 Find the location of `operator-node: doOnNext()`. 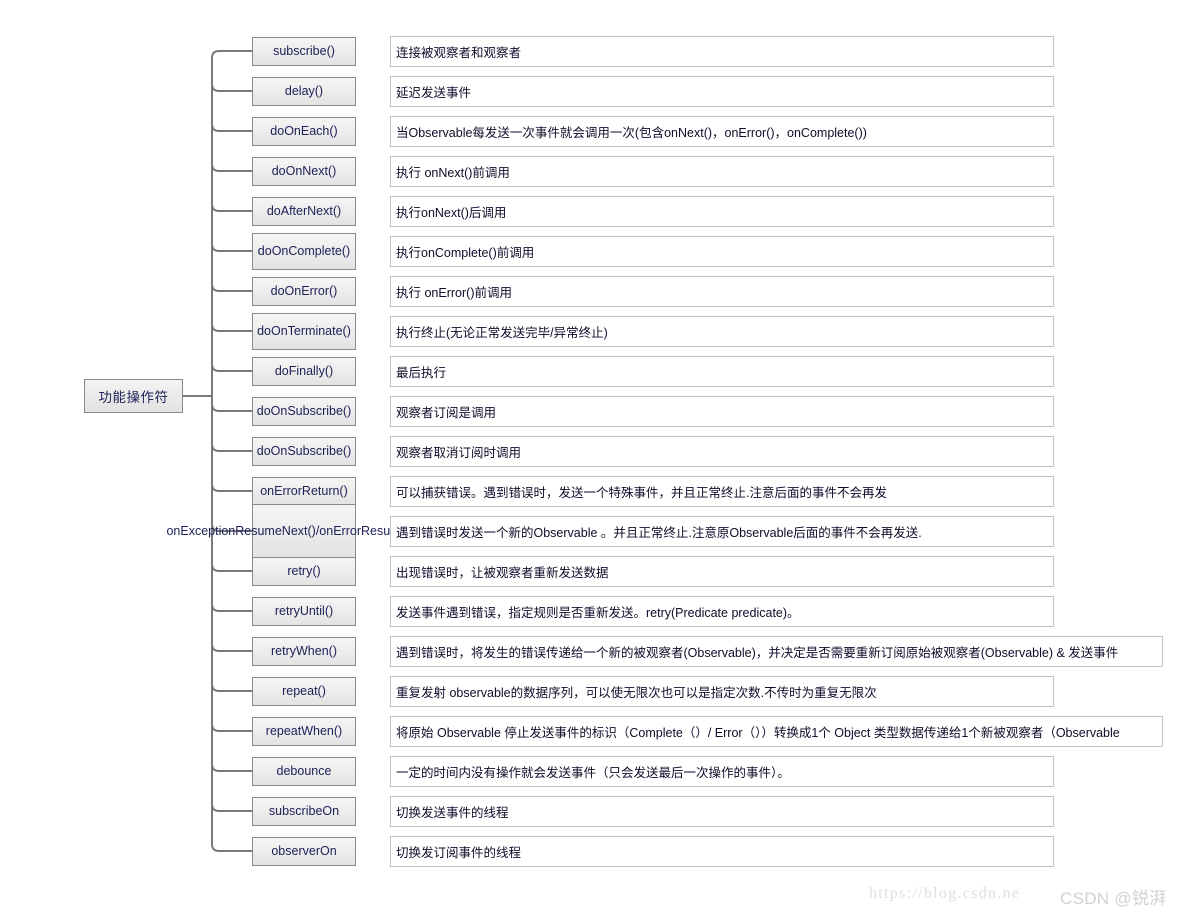

operator-node: doOnNext() is located at coordinates (304, 171).